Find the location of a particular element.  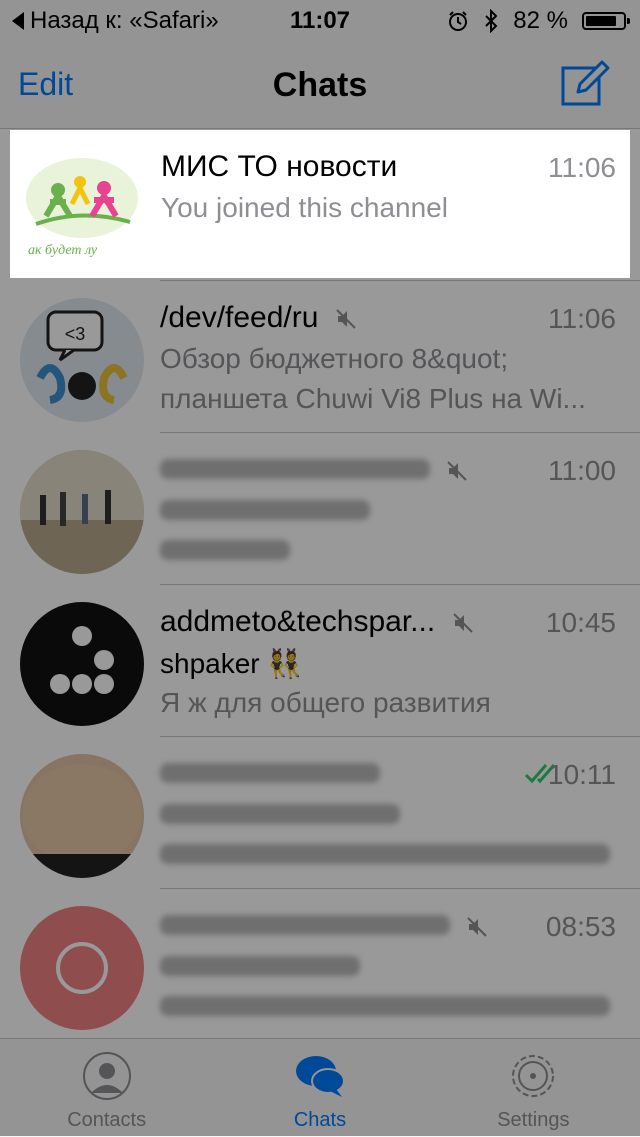

placeholder-avatar-icon is located at coordinates (82, 968).